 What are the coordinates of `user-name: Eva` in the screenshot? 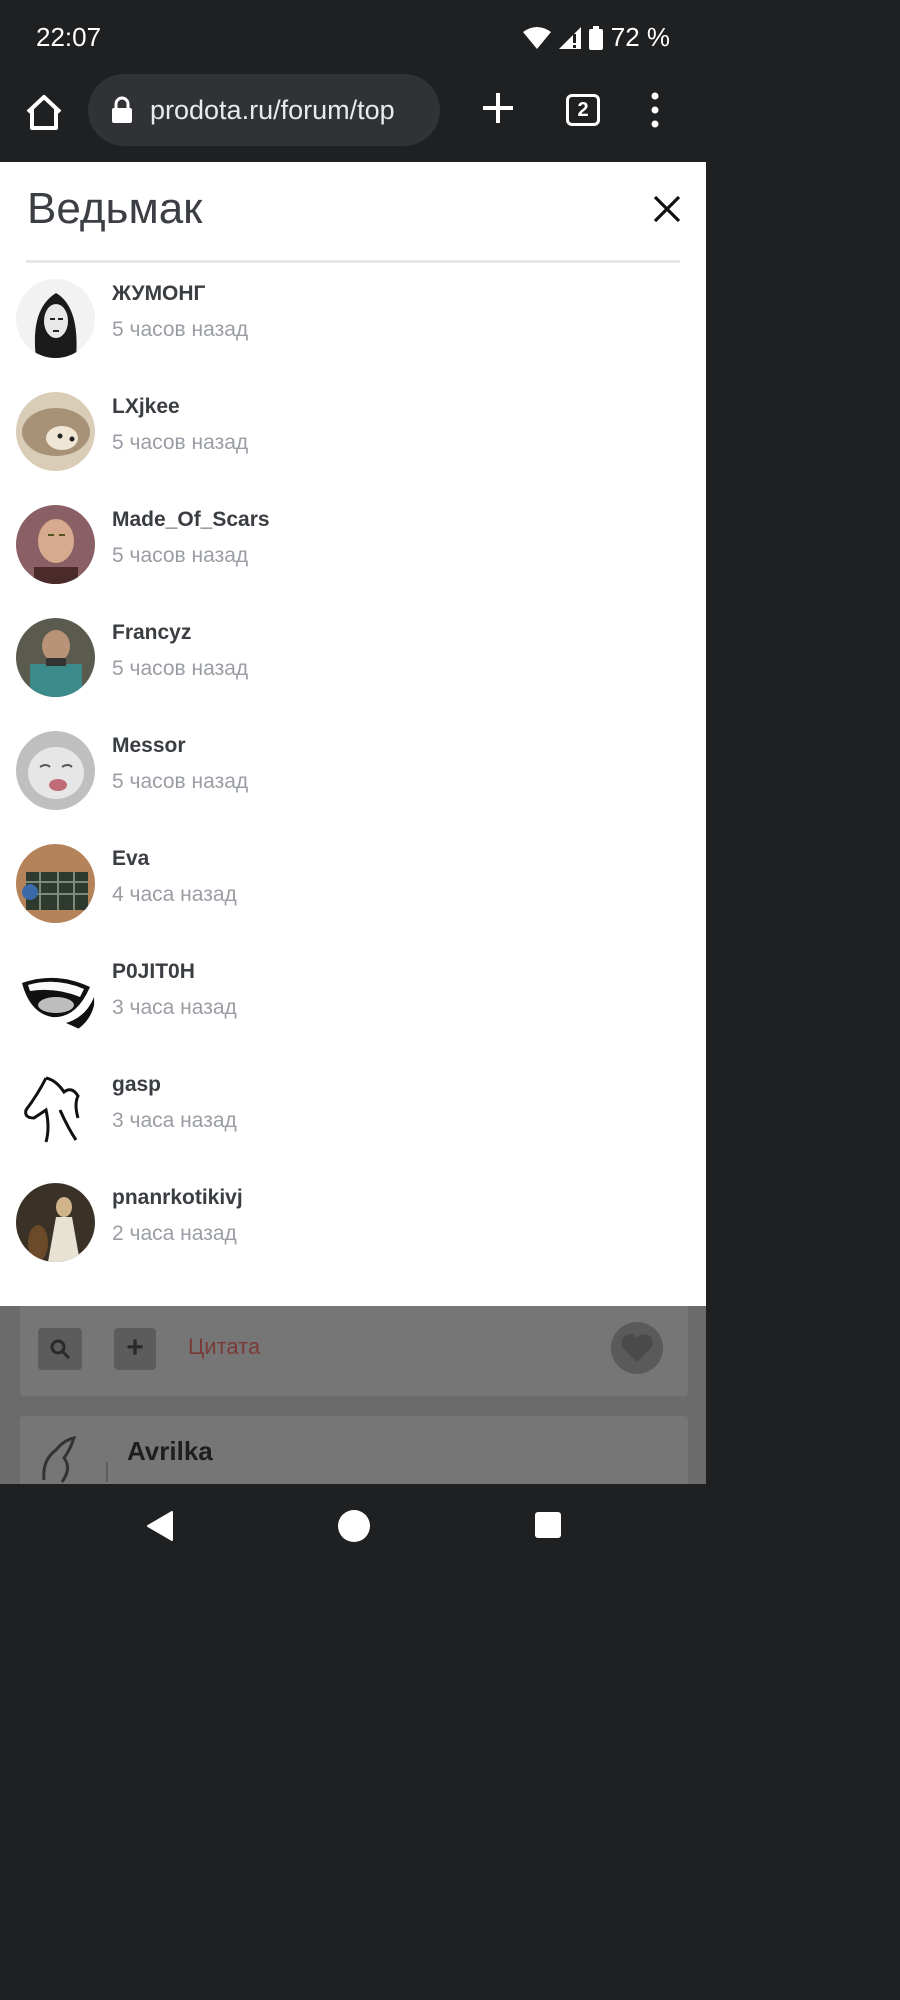 It's located at (130, 859).